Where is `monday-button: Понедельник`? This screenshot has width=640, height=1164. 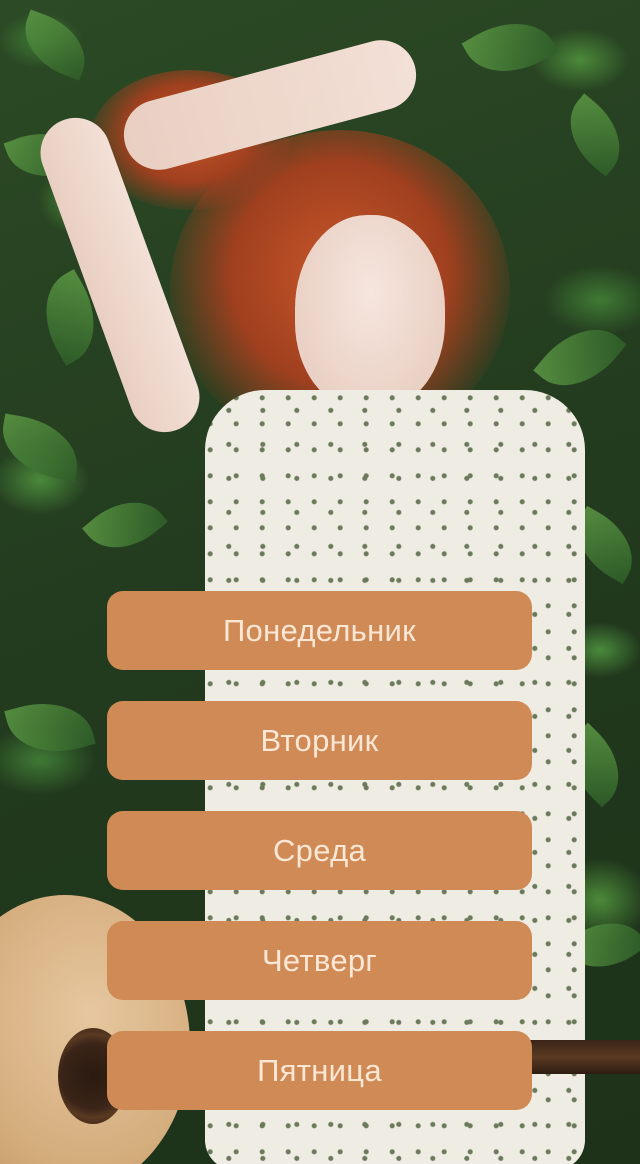
monday-button: Понедельник is located at coordinates (319, 630).